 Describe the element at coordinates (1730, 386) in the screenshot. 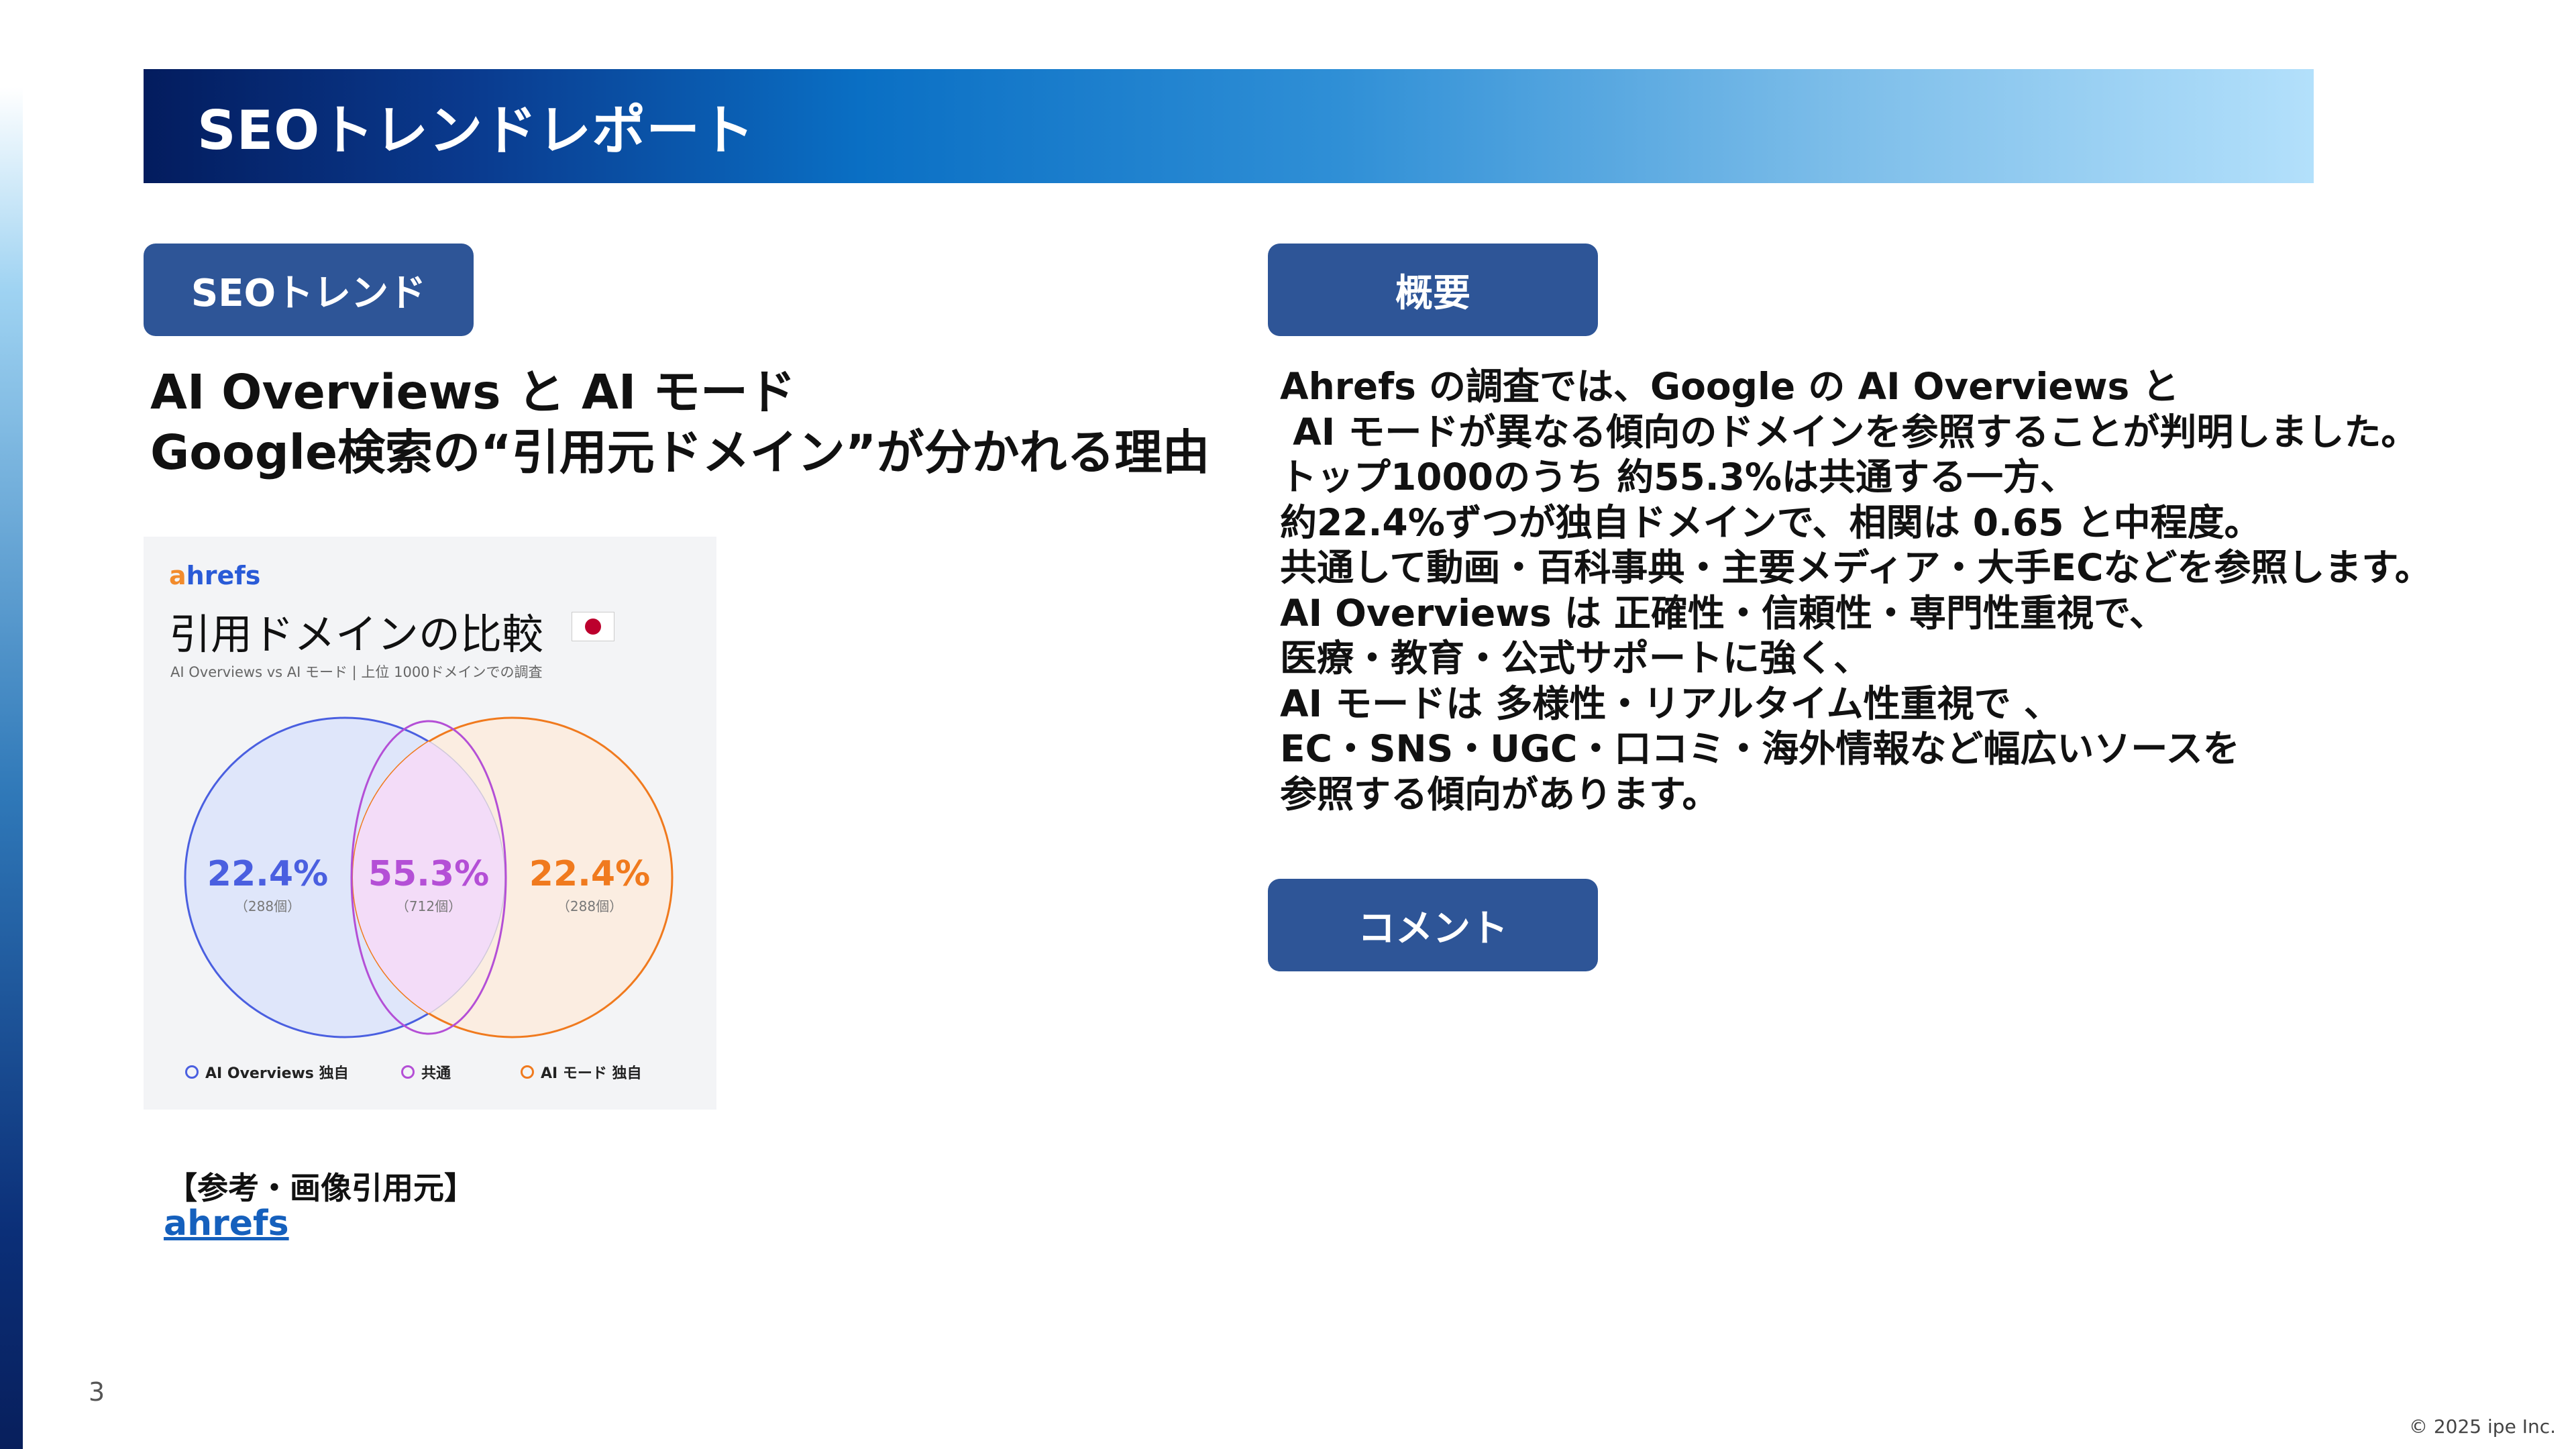

I see `summary-line: Ahrefs の調査では、Google の AI Overviews と` at that location.